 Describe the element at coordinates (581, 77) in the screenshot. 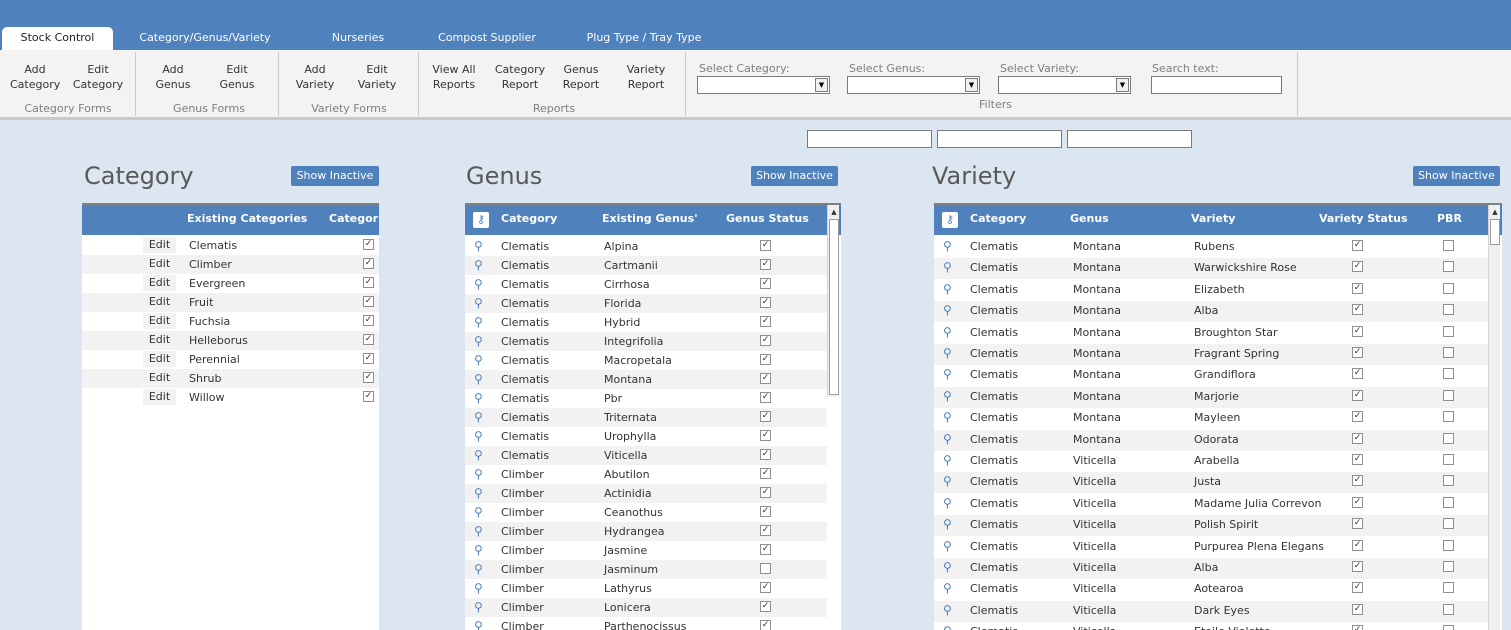

I see `genus-report-button: Genus Report` at that location.